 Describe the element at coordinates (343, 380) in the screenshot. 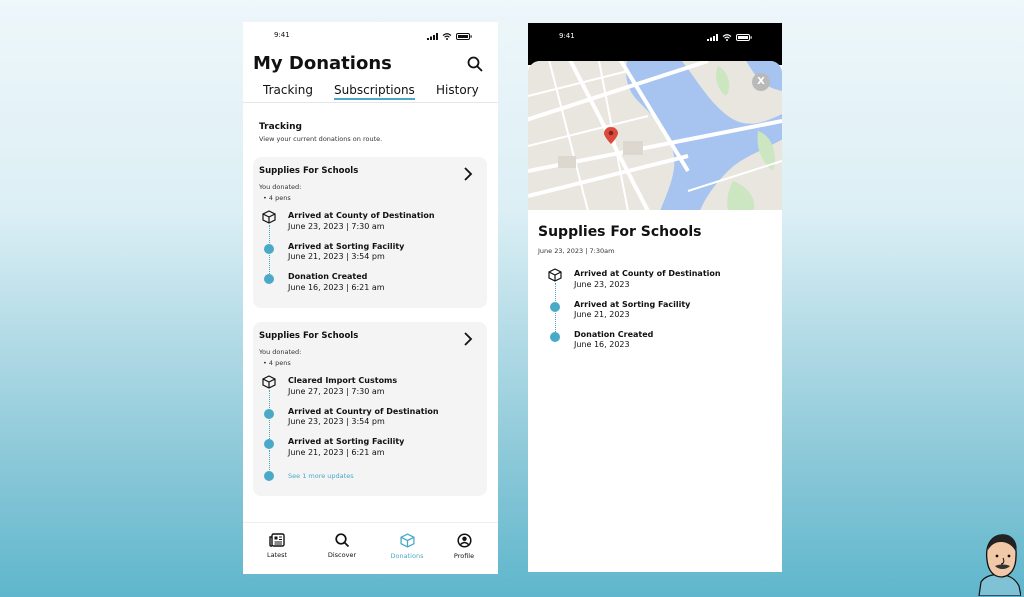

I see `event-title: Cleared Import Customs` at that location.